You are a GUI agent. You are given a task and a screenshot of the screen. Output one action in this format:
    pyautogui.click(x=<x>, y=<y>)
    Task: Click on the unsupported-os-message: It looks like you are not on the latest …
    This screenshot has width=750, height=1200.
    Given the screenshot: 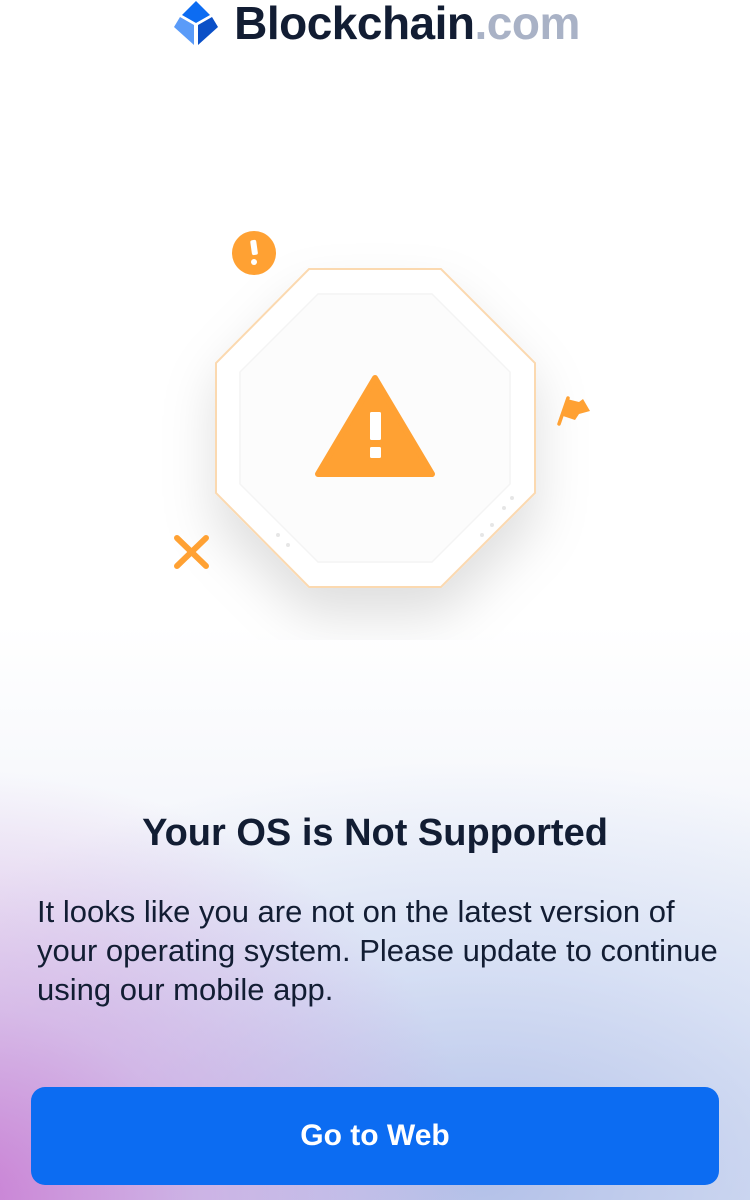 What is the action you would take?
    pyautogui.click(x=377, y=950)
    